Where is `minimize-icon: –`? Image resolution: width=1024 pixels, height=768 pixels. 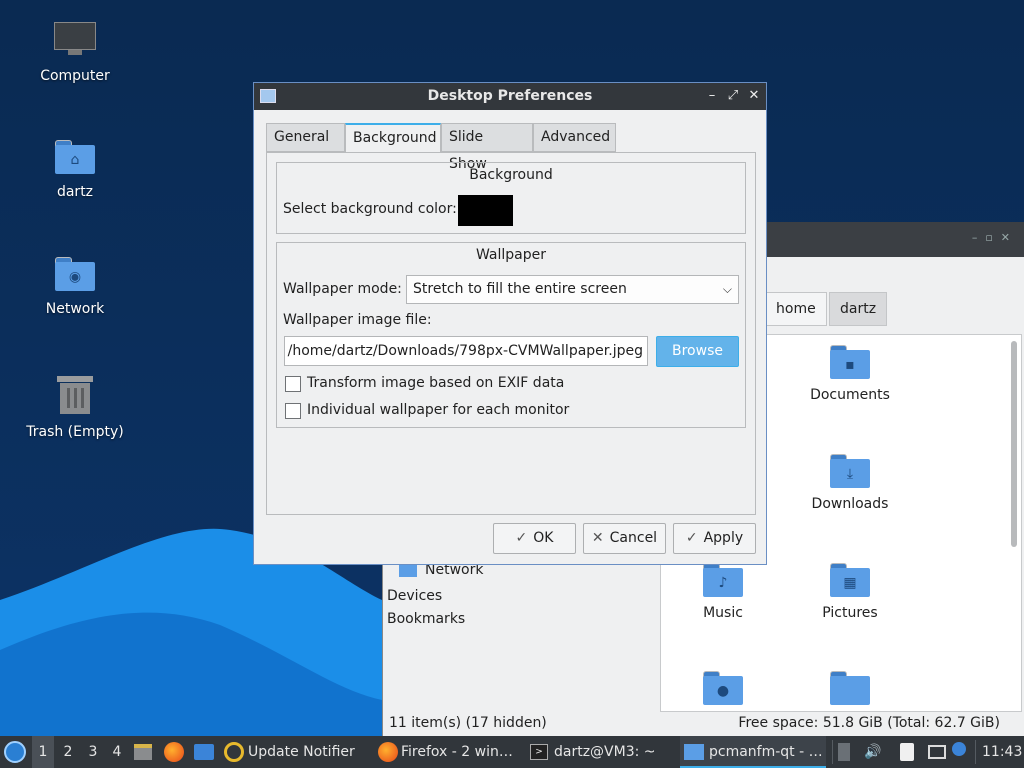
minimize-icon: – is located at coordinates (712, 96).